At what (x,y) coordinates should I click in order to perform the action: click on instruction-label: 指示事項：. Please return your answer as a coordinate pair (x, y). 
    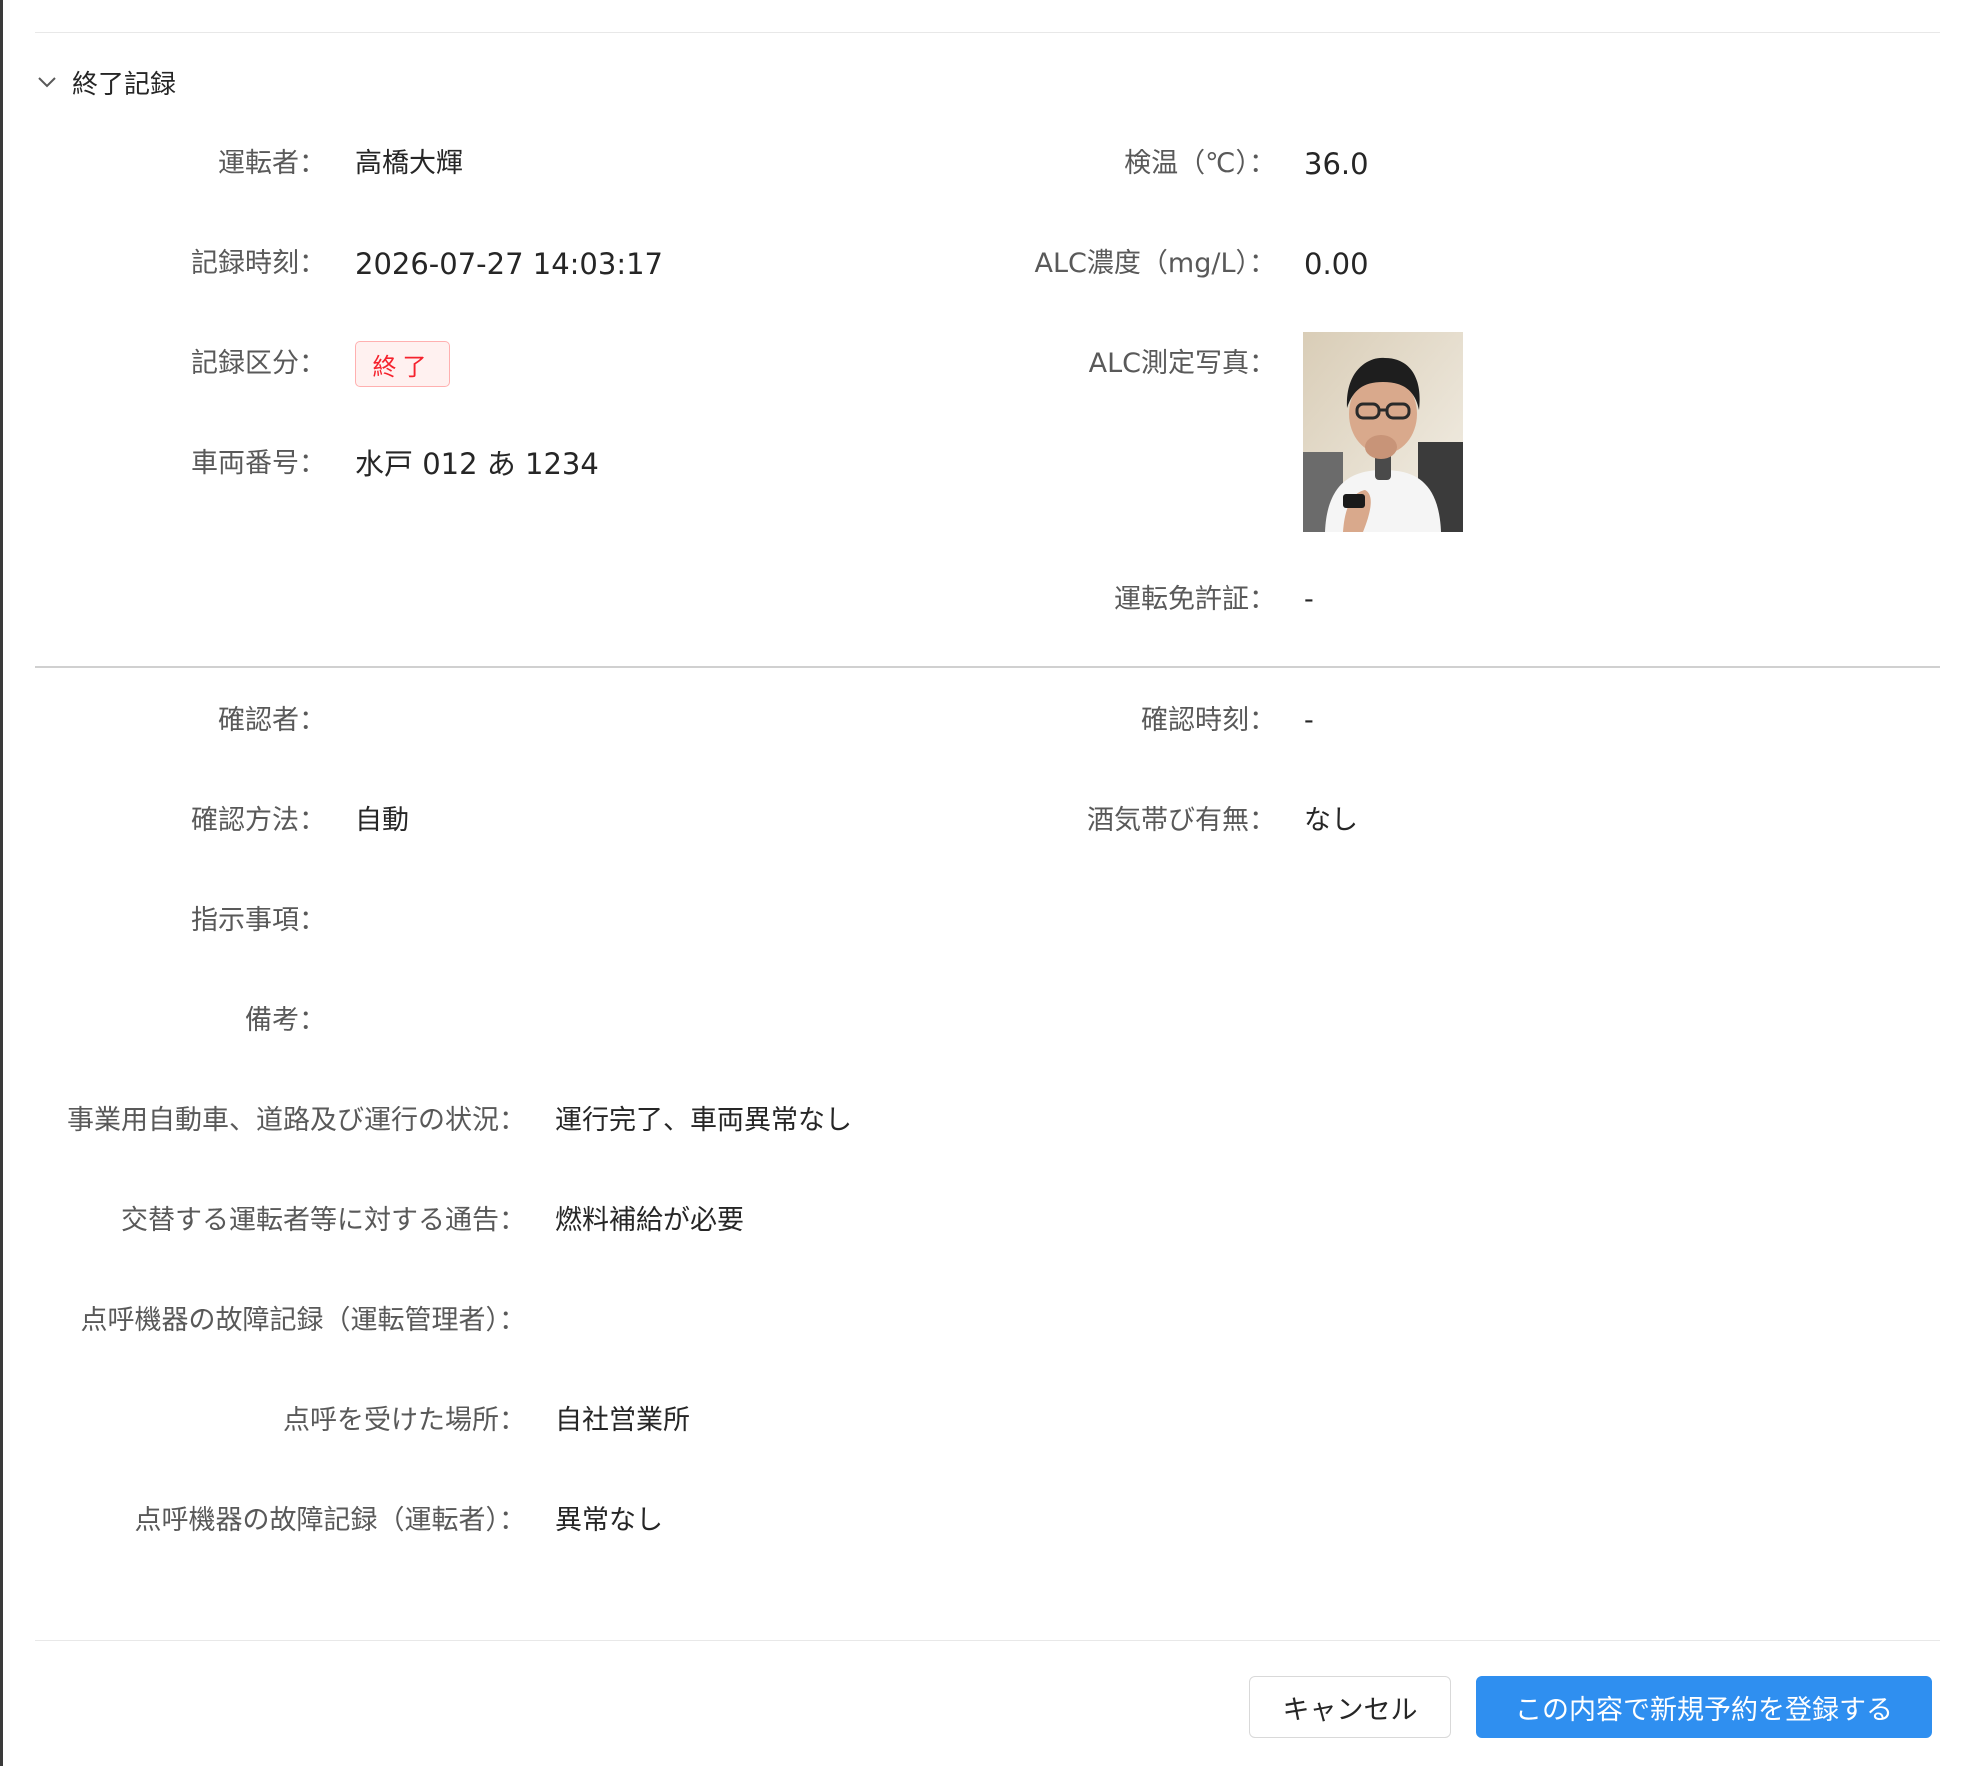
    Looking at the image, I should click on (258, 920).